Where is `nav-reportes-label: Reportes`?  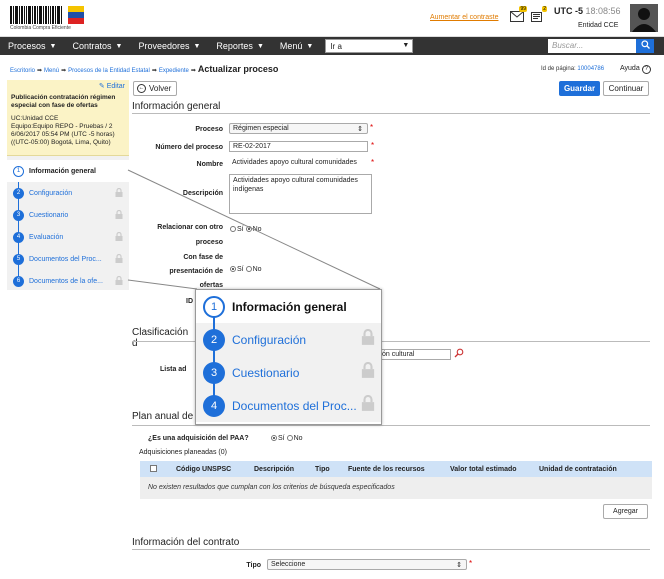 nav-reportes-label: Reportes is located at coordinates (234, 46).